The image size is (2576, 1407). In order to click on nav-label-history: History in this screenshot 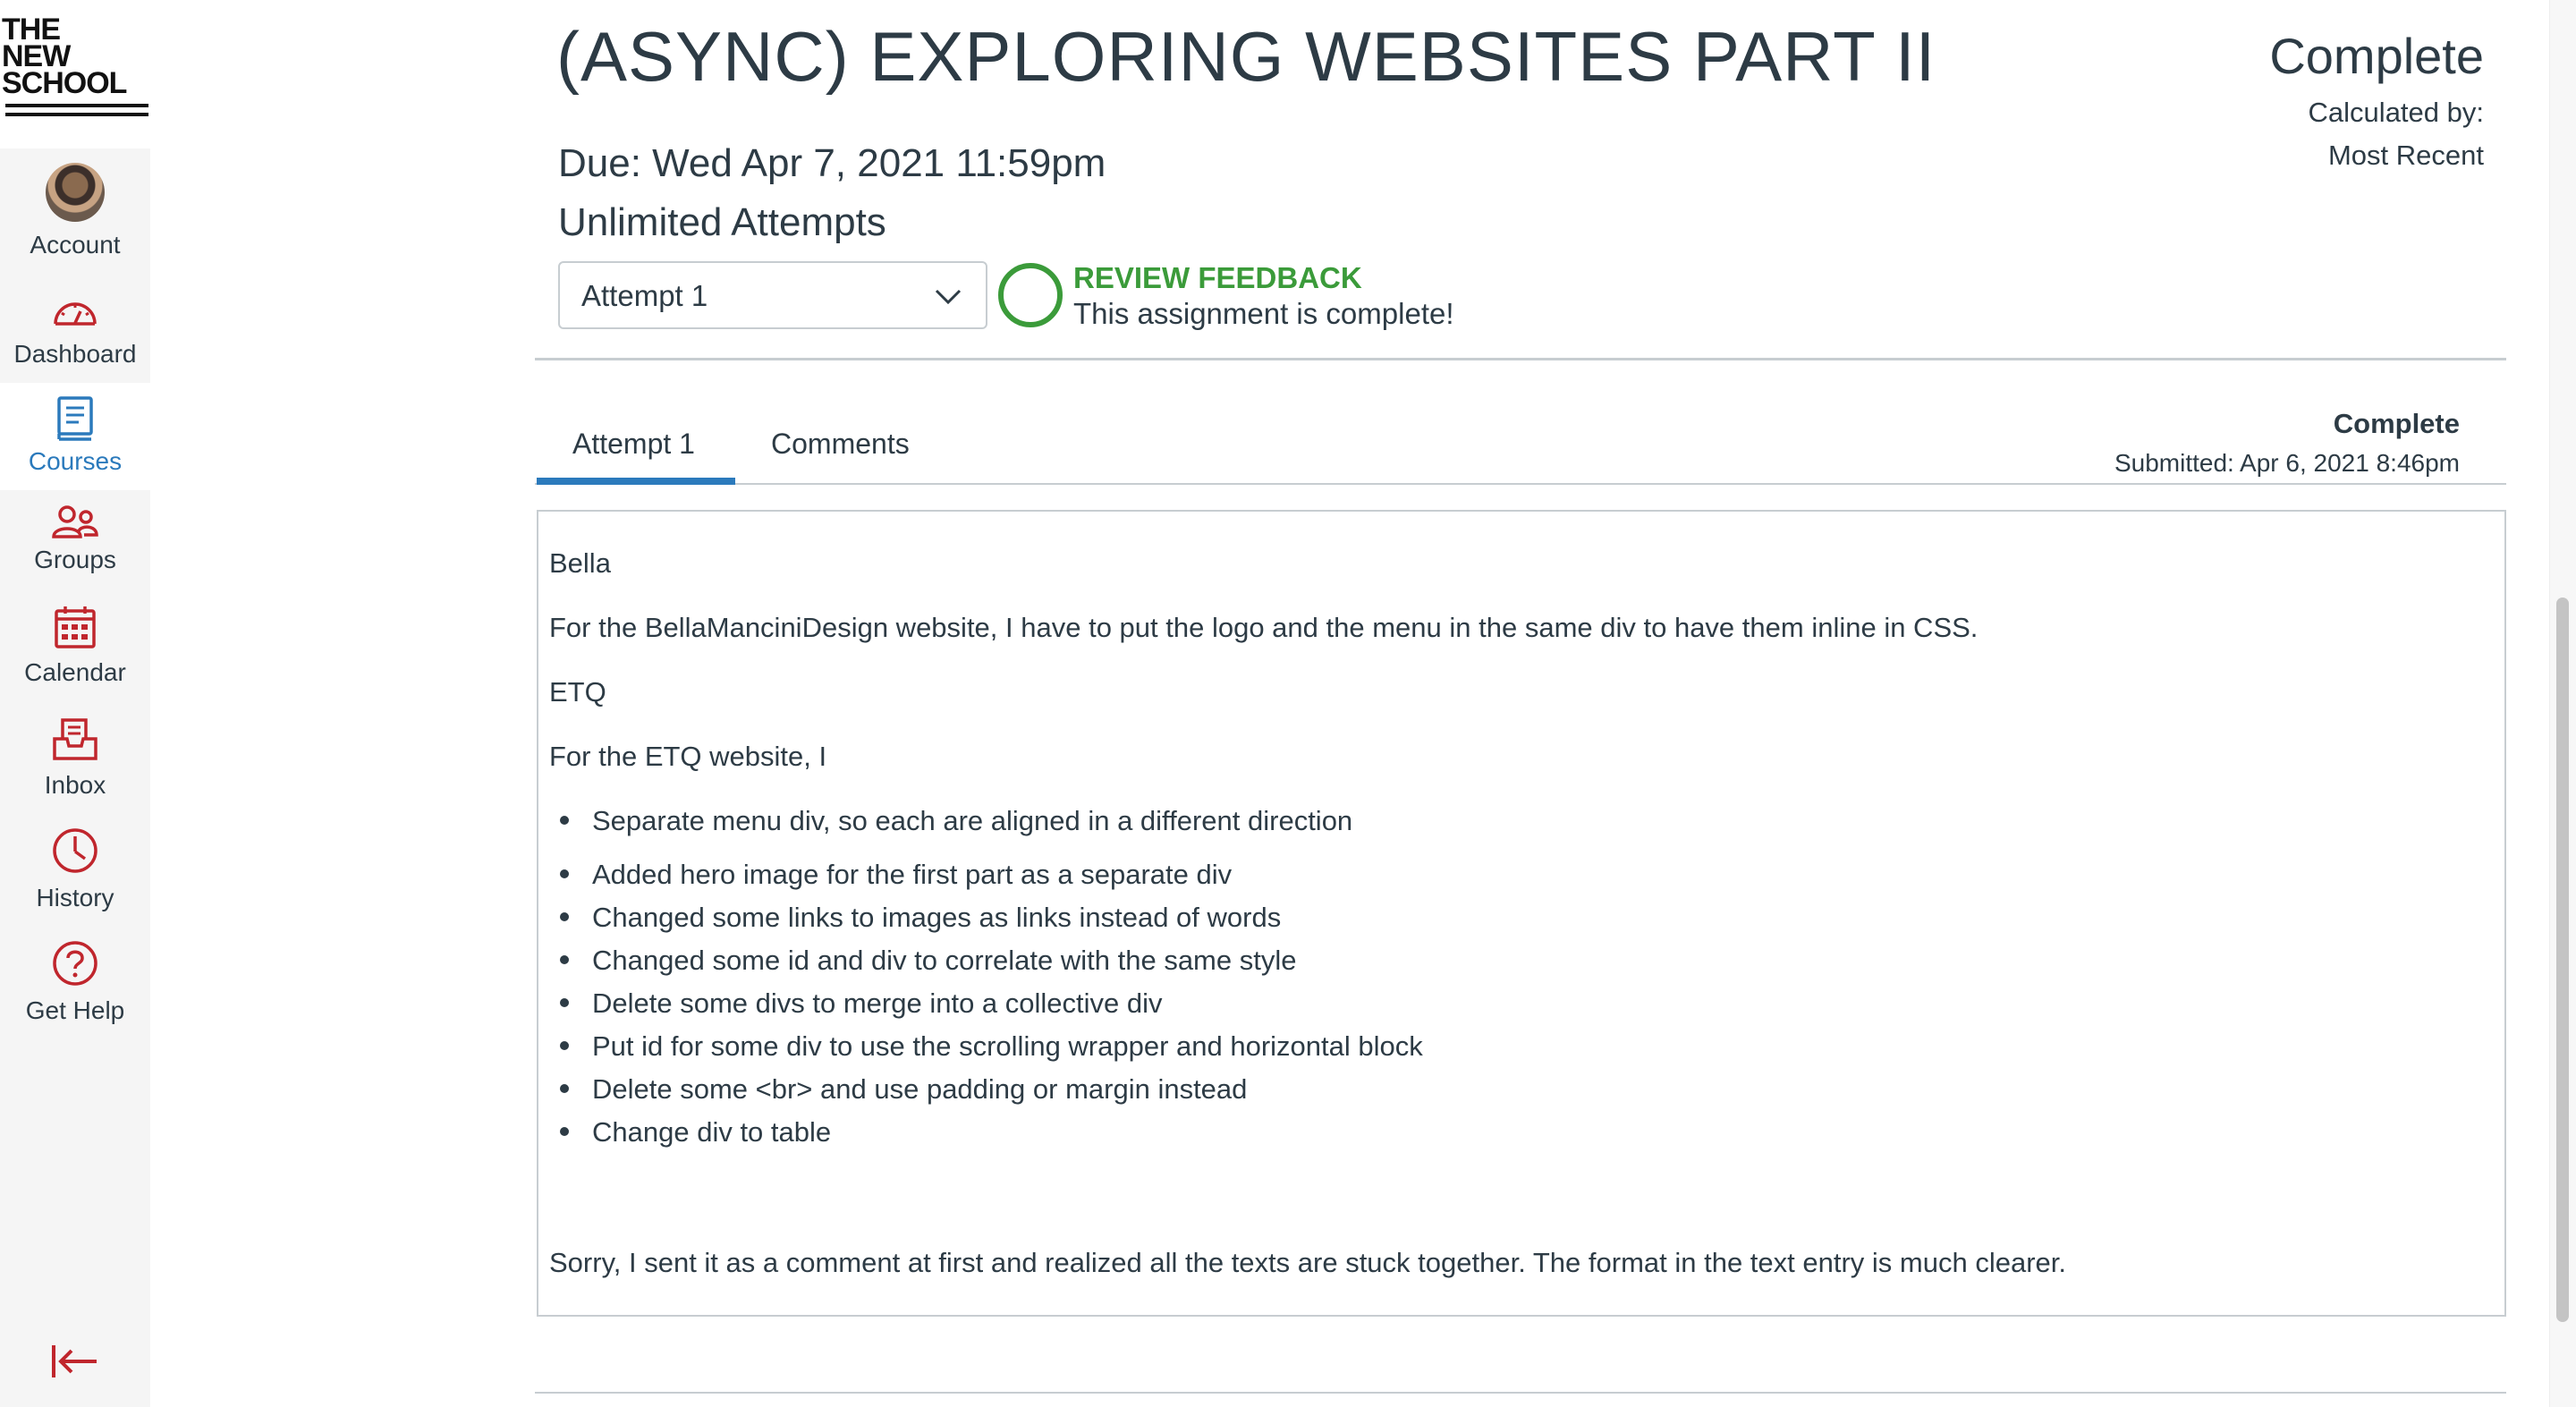, I will do `click(75, 897)`.